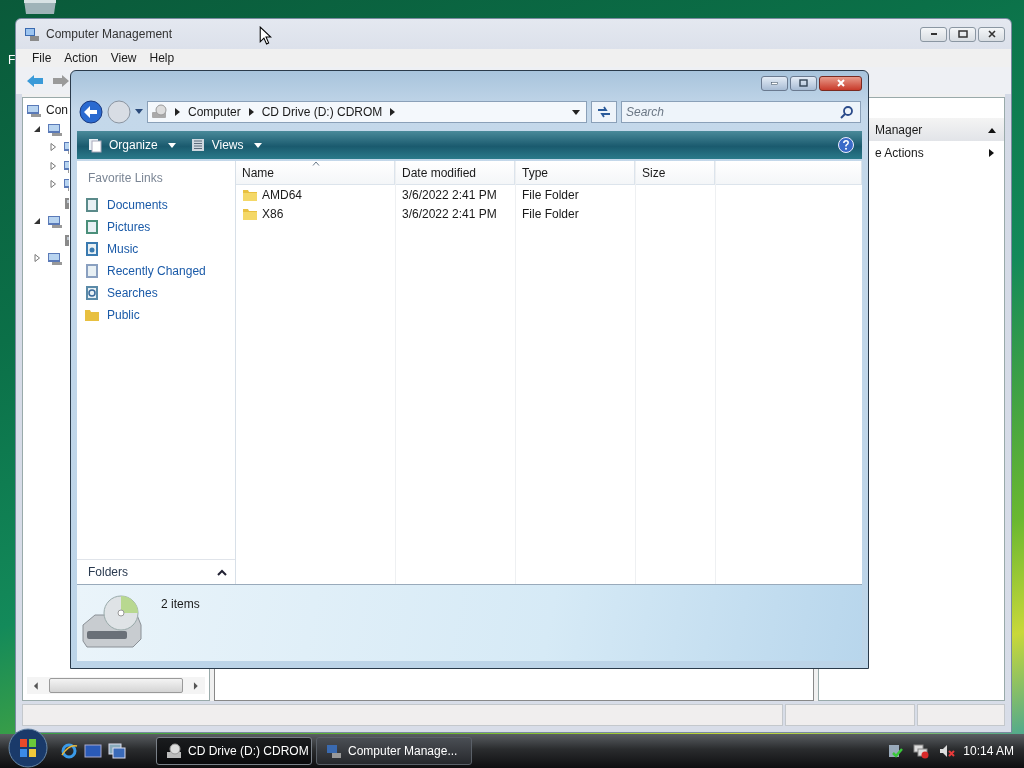  I want to click on column-header: Date modified, so click(455, 173).